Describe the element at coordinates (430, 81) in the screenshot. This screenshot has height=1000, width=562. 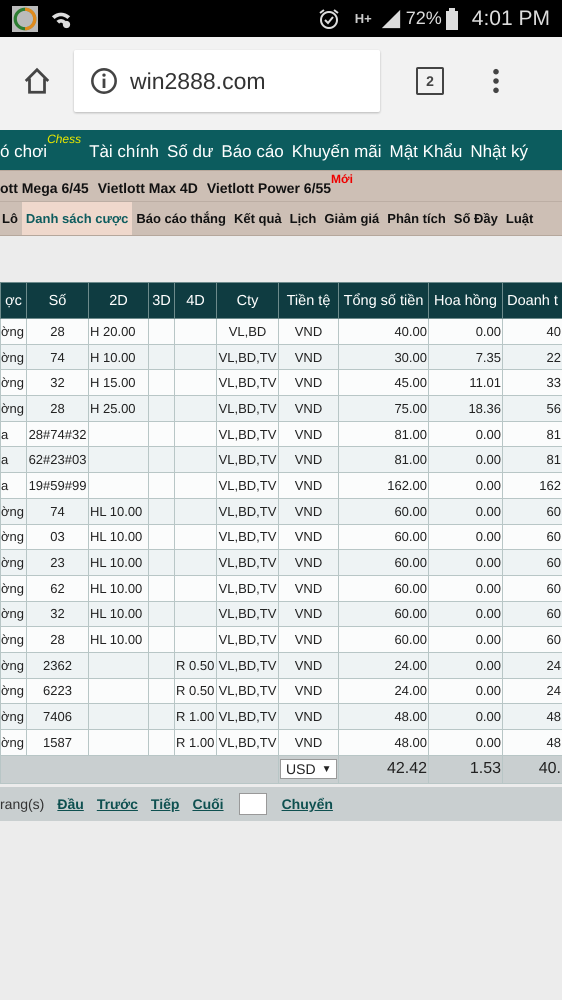
I see `tab-count-button: 2` at that location.